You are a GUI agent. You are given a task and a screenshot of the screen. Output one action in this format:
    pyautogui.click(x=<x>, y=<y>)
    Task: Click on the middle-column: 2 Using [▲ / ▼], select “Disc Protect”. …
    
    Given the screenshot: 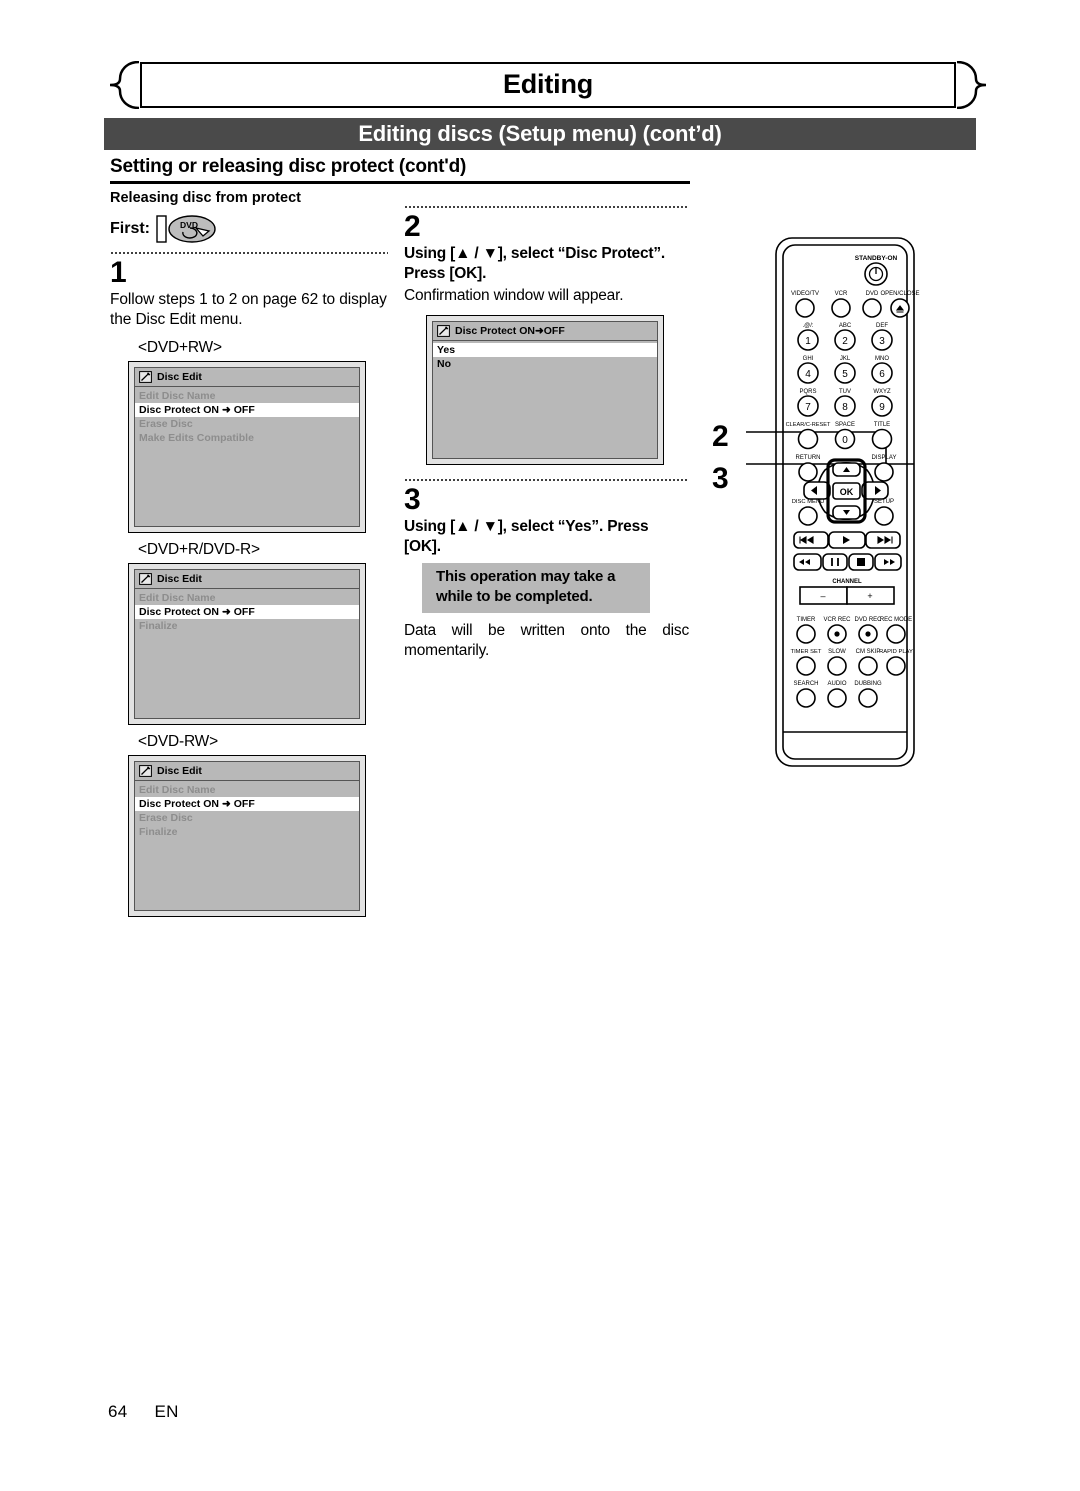 What is the action you would take?
    pyautogui.click(x=546, y=430)
    